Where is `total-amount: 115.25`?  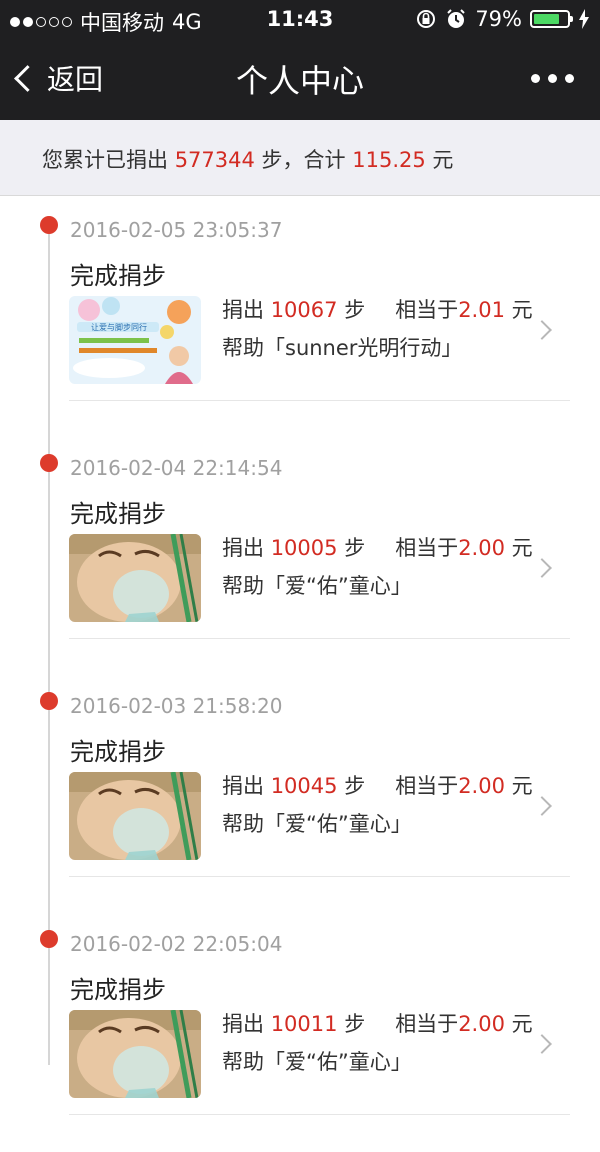 total-amount: 115.25 is located at coordinates (389, 160).